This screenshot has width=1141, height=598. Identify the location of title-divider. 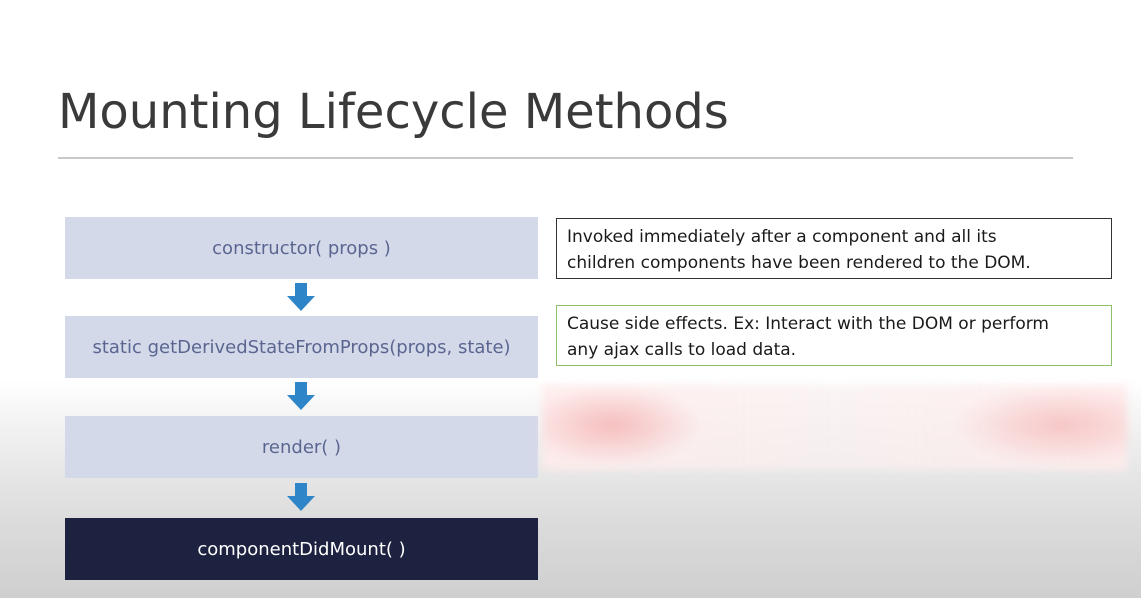
(565, 158).